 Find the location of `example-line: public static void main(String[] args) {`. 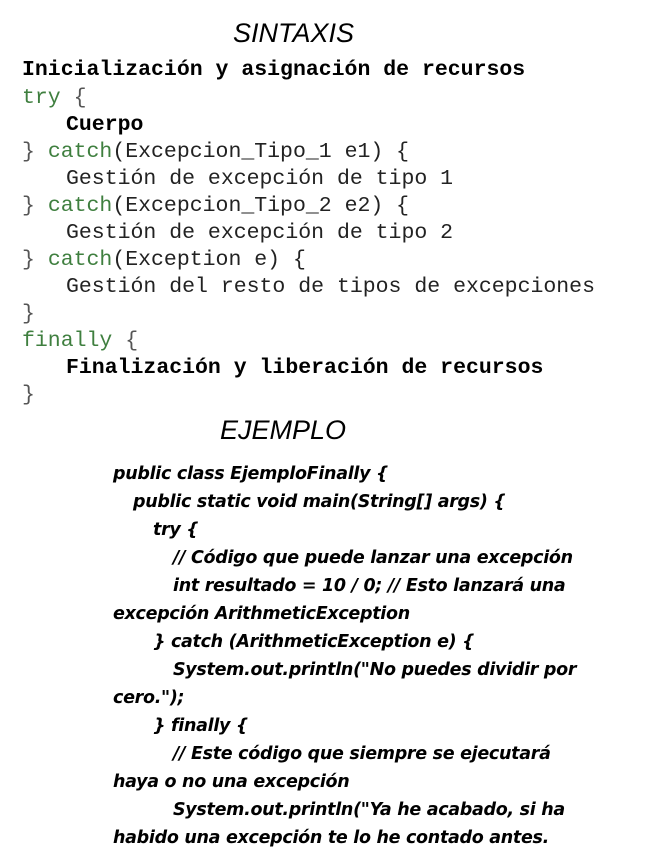

example-line: public static void main(String[] args) { is located at coordinates (319, 502).